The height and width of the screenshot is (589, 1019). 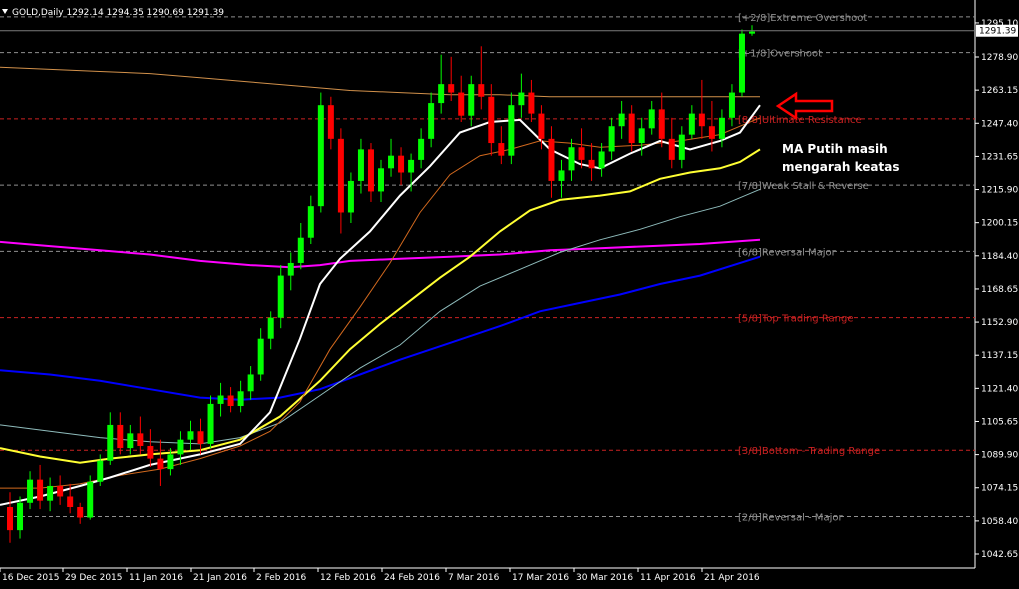 I want to click on price-tick-label: 1042.65, so click(x=999, y=555).